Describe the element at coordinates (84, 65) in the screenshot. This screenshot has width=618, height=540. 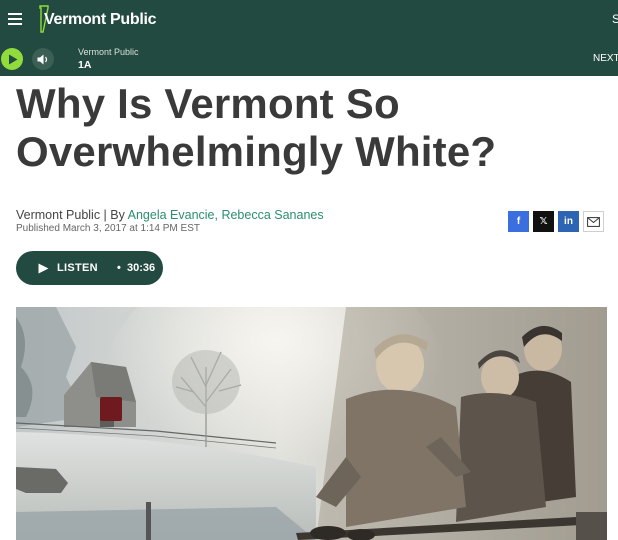
I see `player-program-name: 1A` at that location.